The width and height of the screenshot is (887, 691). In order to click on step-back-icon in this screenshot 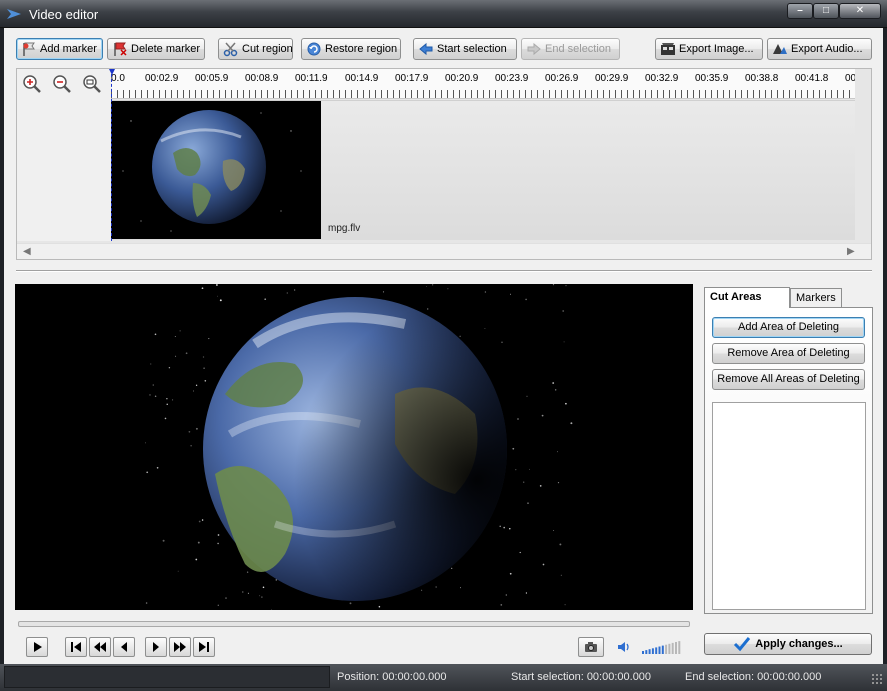, I will do `click(124, 647)`.